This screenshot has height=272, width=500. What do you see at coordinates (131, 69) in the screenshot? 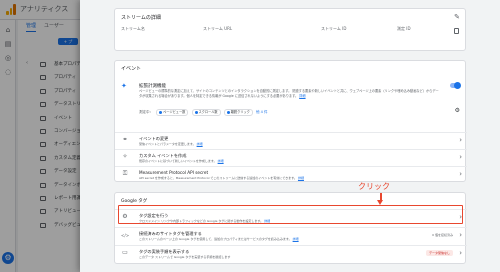
I see `events-header: イベント` at bounding box center [131, 69].